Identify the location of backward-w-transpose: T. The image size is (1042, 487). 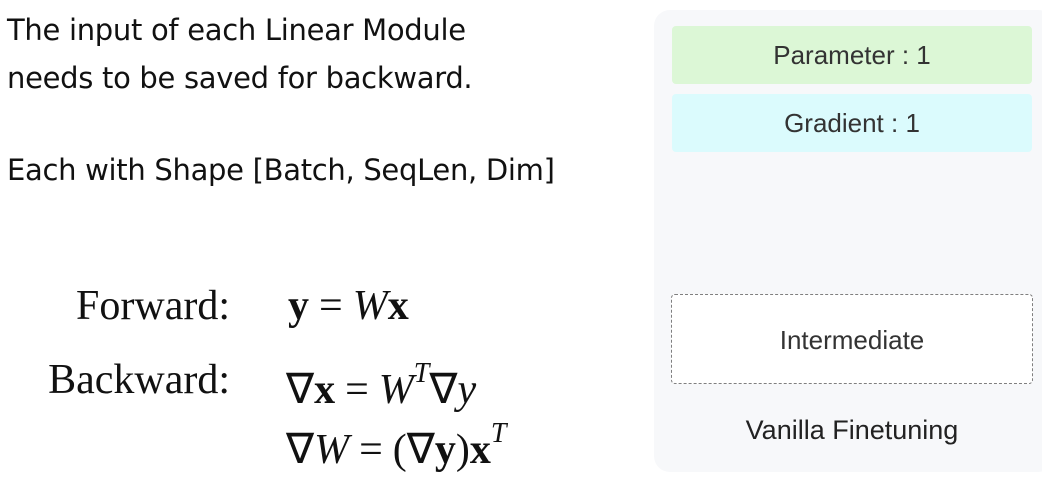
(498, 433).